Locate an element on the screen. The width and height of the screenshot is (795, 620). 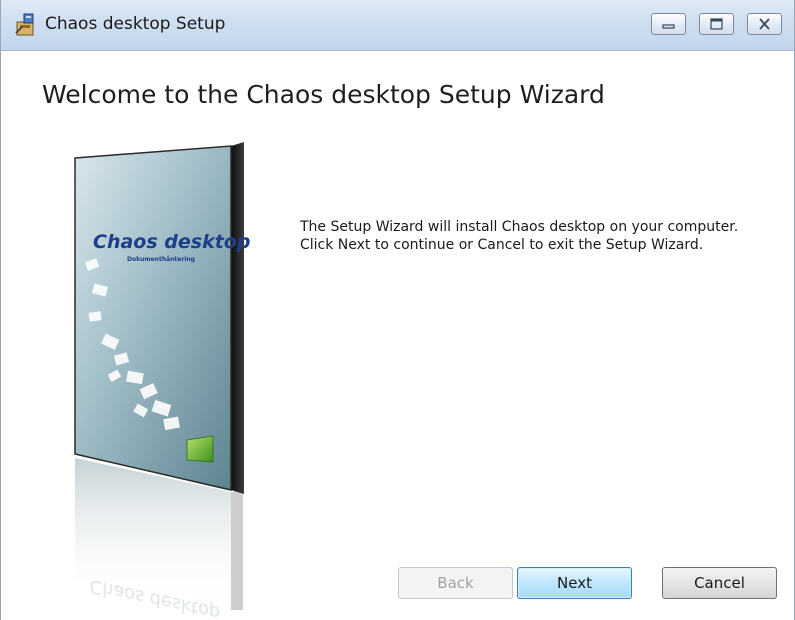
maximize-icon is located at coordinates (716, 24).